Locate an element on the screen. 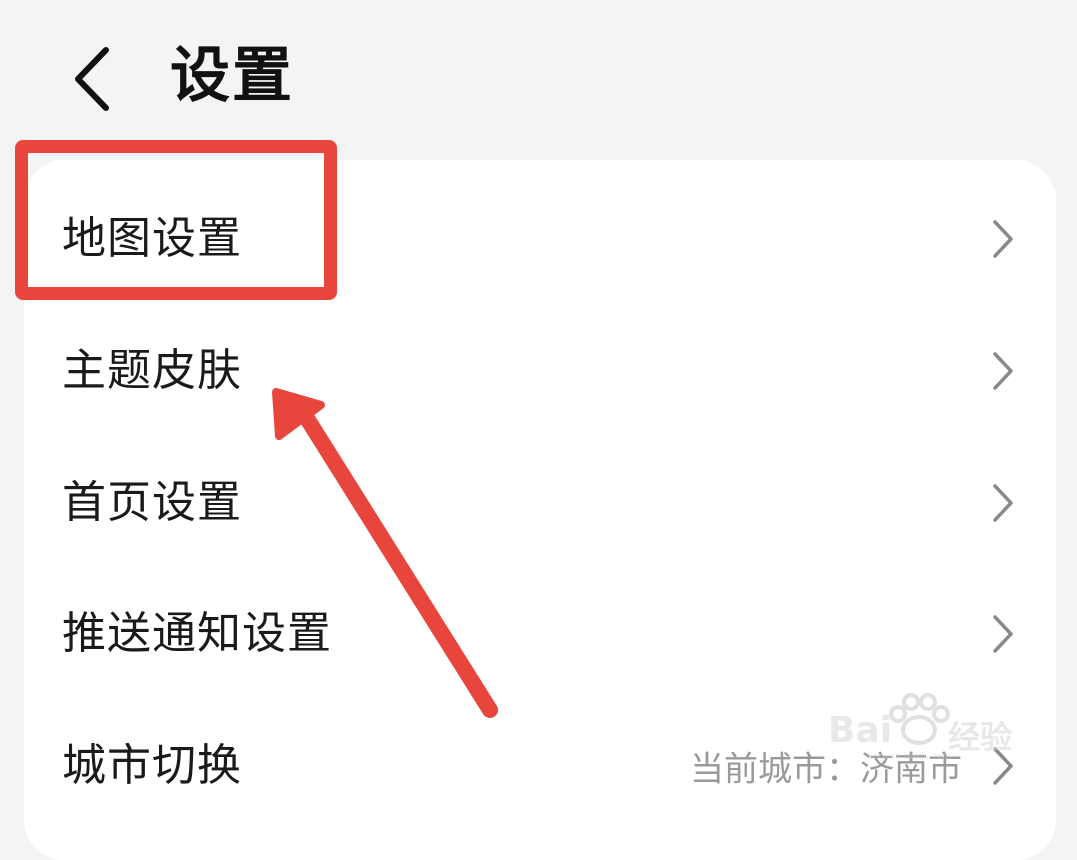 The height and width of the screenshot is (860, 1077). back-arrow-icon is located at coordinates (92, 79).